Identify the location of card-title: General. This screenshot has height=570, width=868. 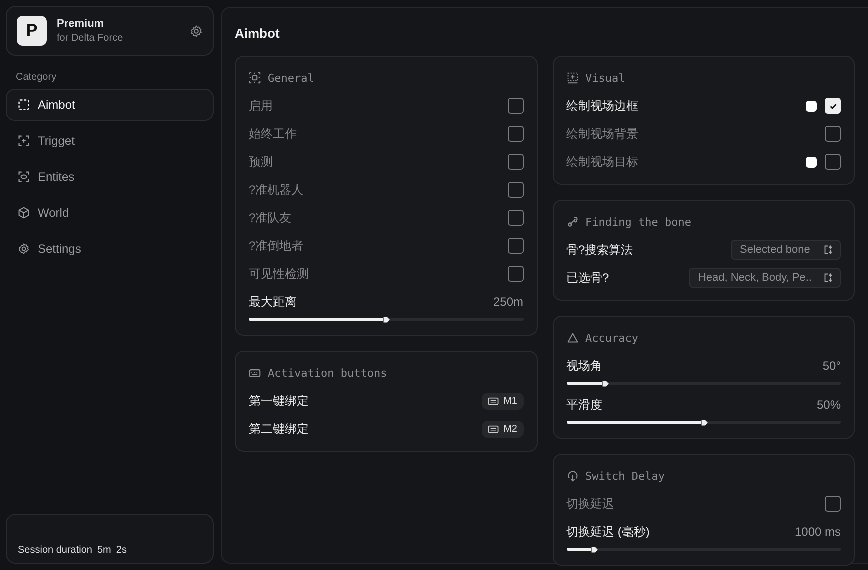
(291, 78).